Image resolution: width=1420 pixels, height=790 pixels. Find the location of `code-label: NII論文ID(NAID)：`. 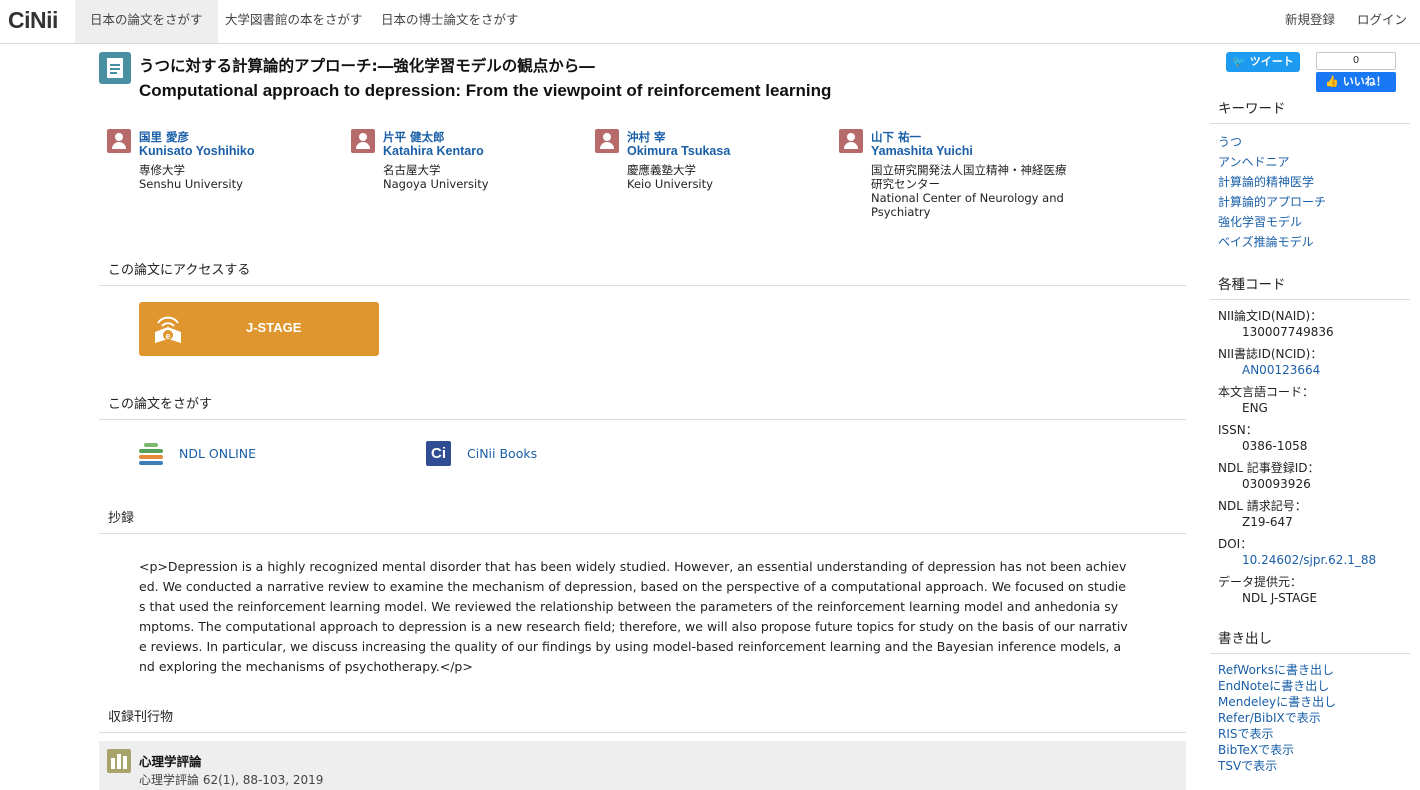

code-label: NII論文ID(NAID)： is located at coordinates (1270, 316).